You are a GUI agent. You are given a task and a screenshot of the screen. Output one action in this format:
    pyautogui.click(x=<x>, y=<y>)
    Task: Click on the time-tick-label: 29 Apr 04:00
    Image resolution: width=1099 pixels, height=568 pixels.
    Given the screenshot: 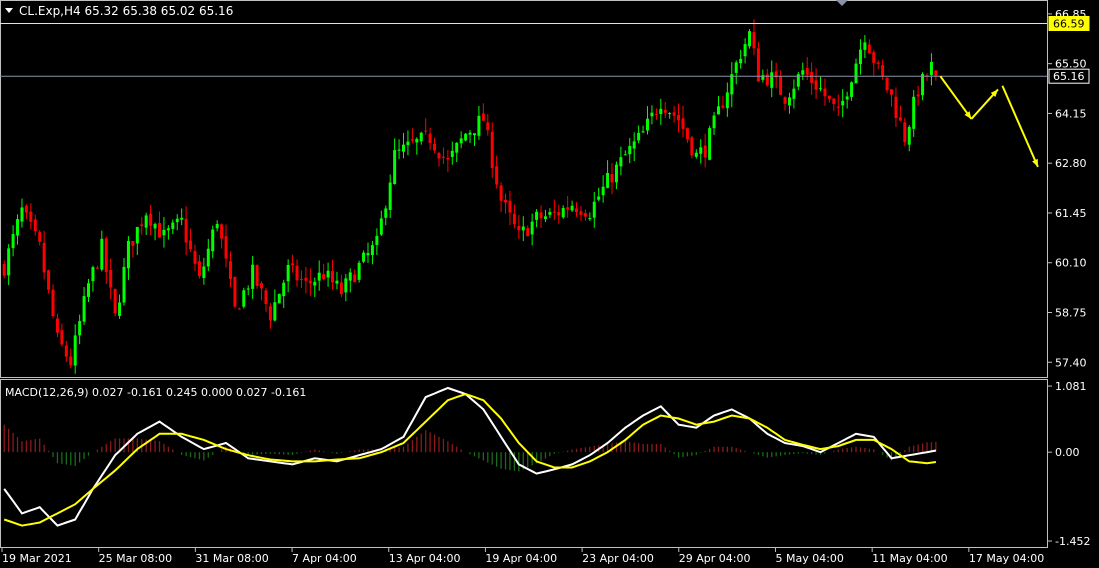 What is the action you would take?
    pyautogui.click(x=715, y=558)
    